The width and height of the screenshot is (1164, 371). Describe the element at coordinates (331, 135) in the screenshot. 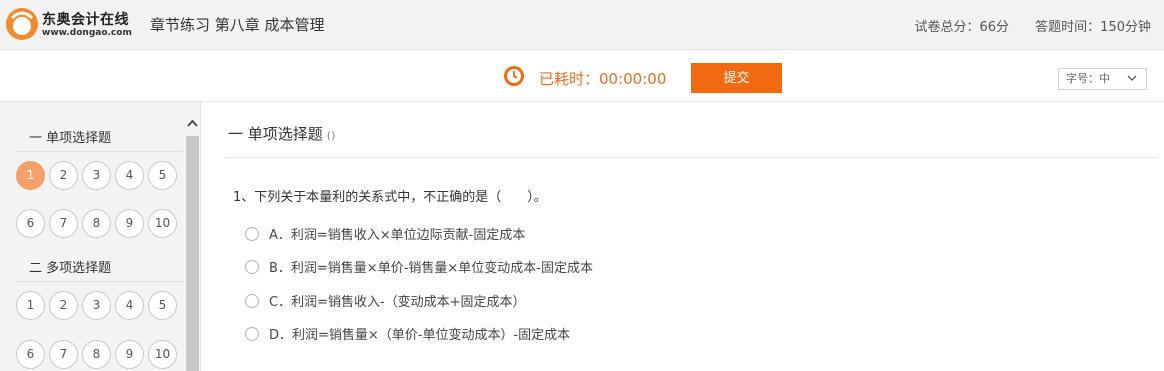

I see `section-heading-paren: ()` at that location.